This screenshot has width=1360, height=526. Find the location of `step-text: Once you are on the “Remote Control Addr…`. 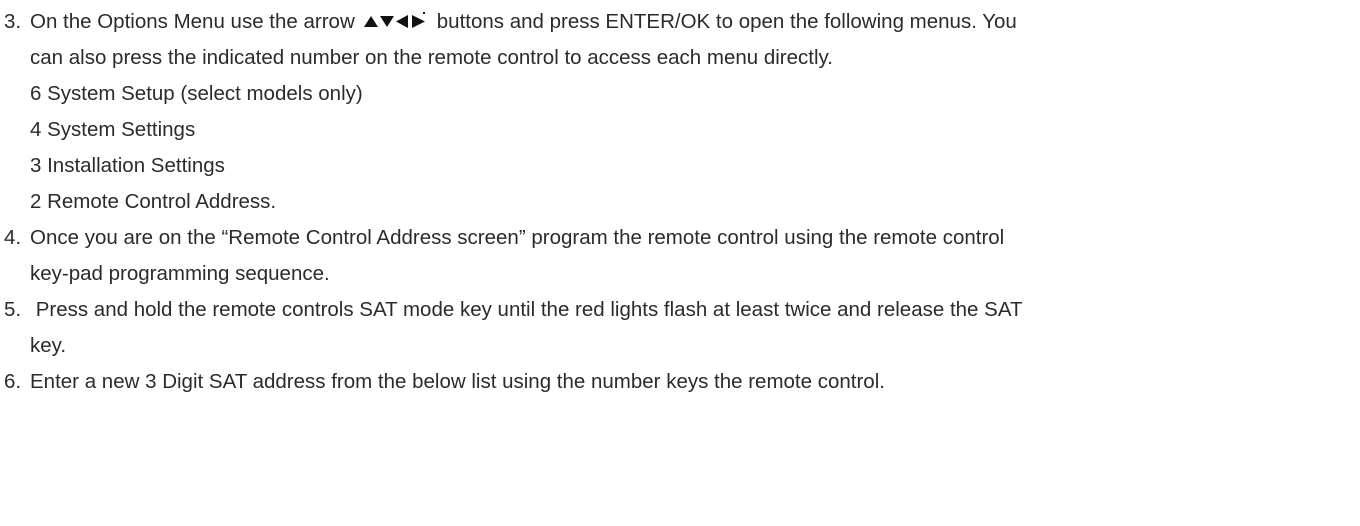

step-text: Once you are on the “Remote Control Addr… is located at coordinates (517, 237).